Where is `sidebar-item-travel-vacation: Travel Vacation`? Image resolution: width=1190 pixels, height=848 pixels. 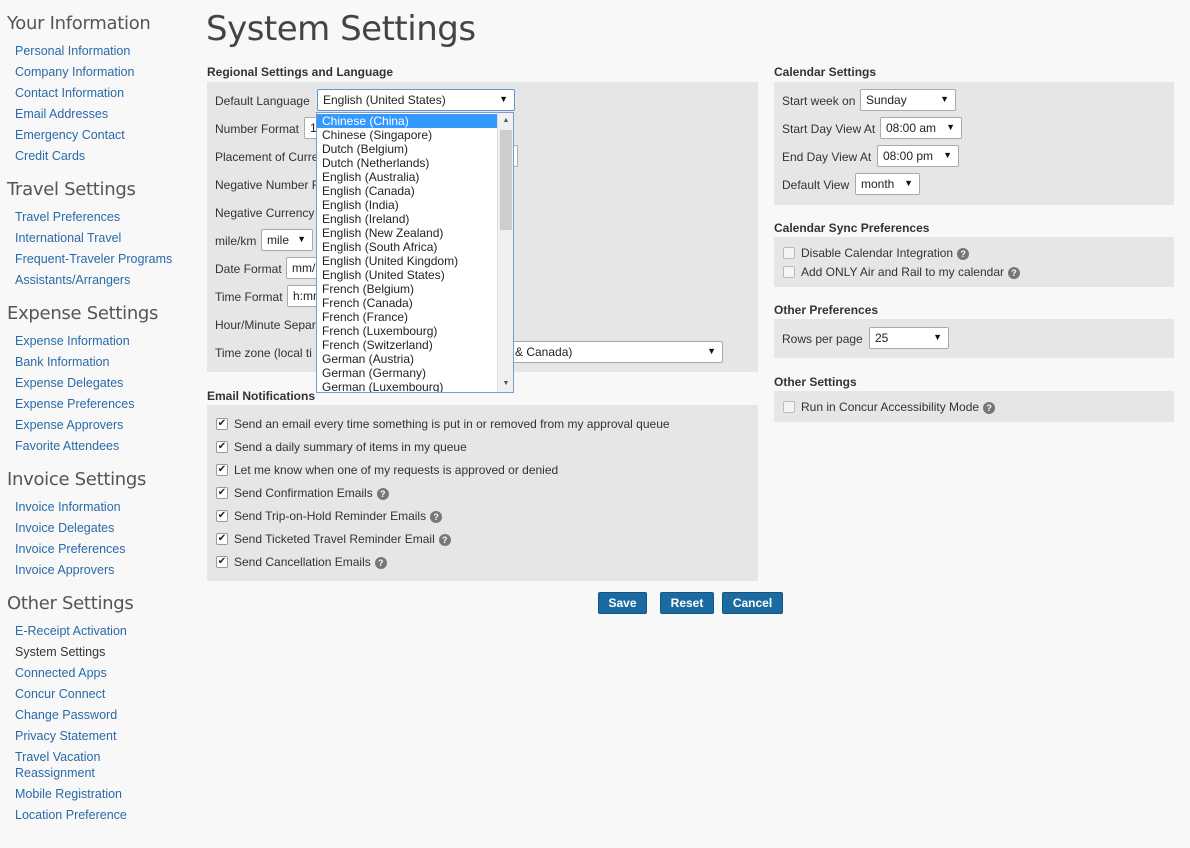 sidebar-item-travel-vacation: Travel Vacation is located at coordinates (57, 757).